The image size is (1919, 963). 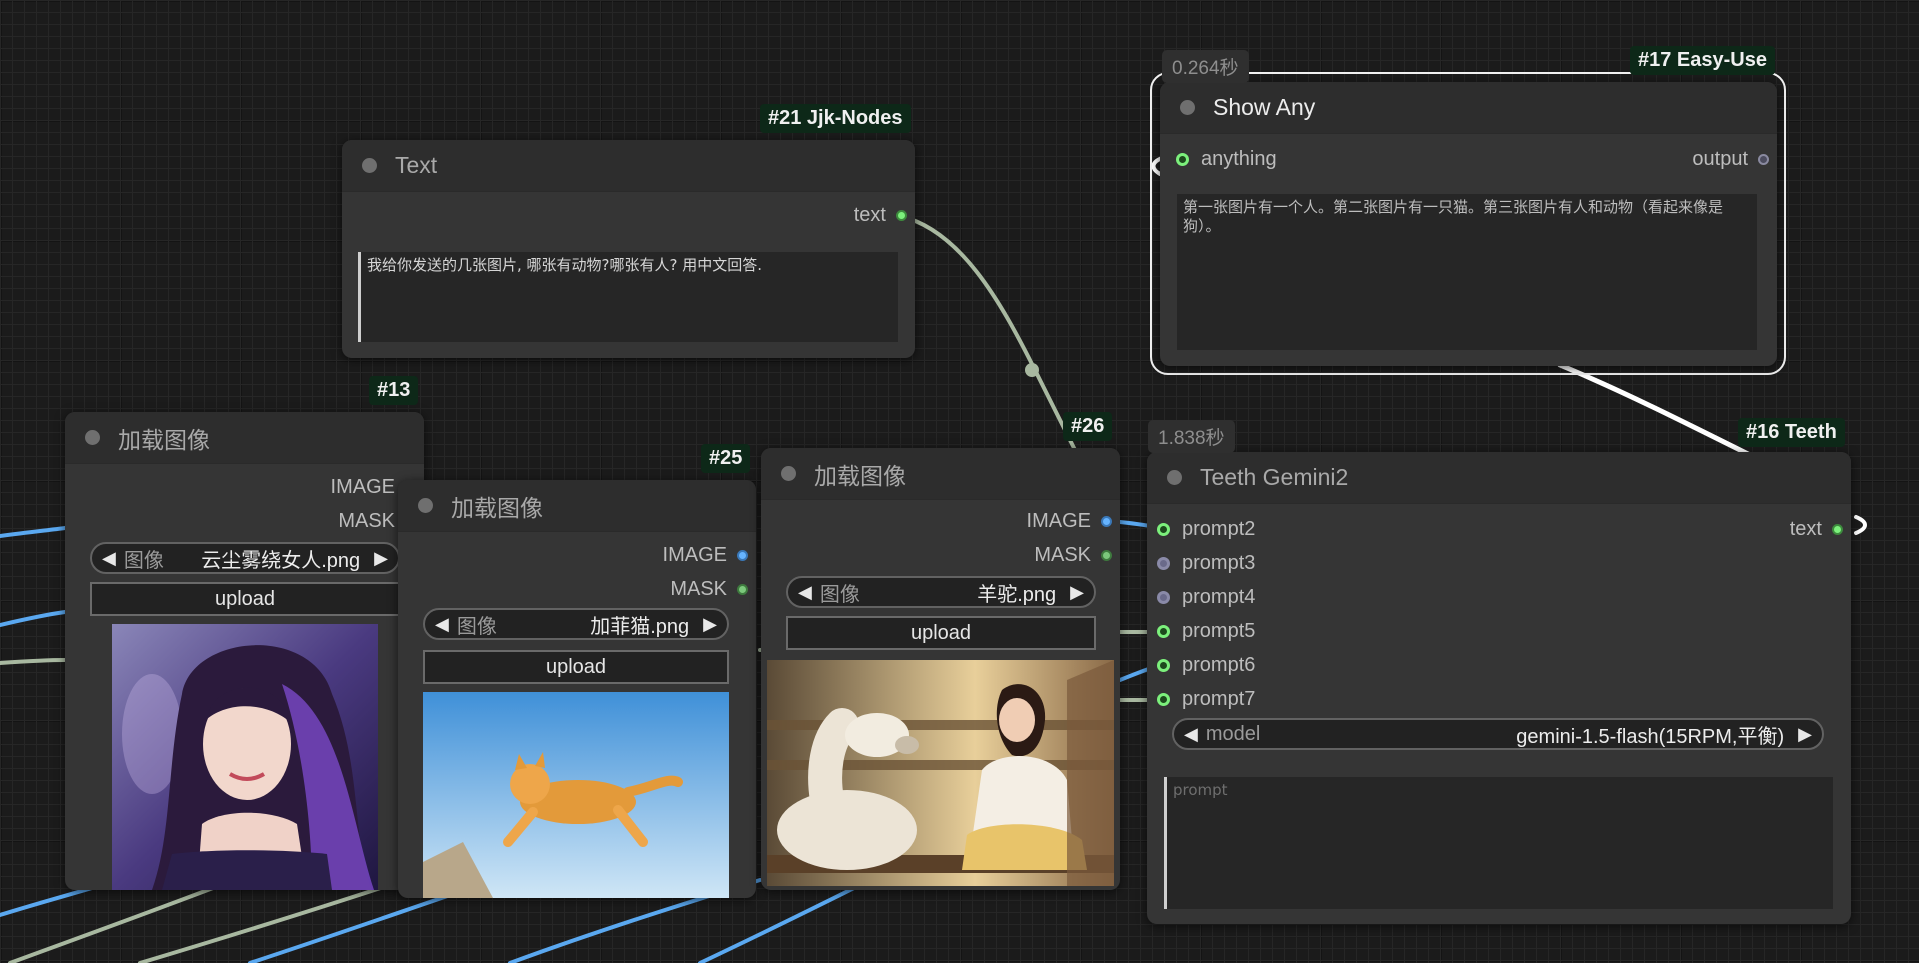 What do you see at coordinates (416, 165) in the screenshot?
I see `node-title: Text` at bounding box center [416, 165].